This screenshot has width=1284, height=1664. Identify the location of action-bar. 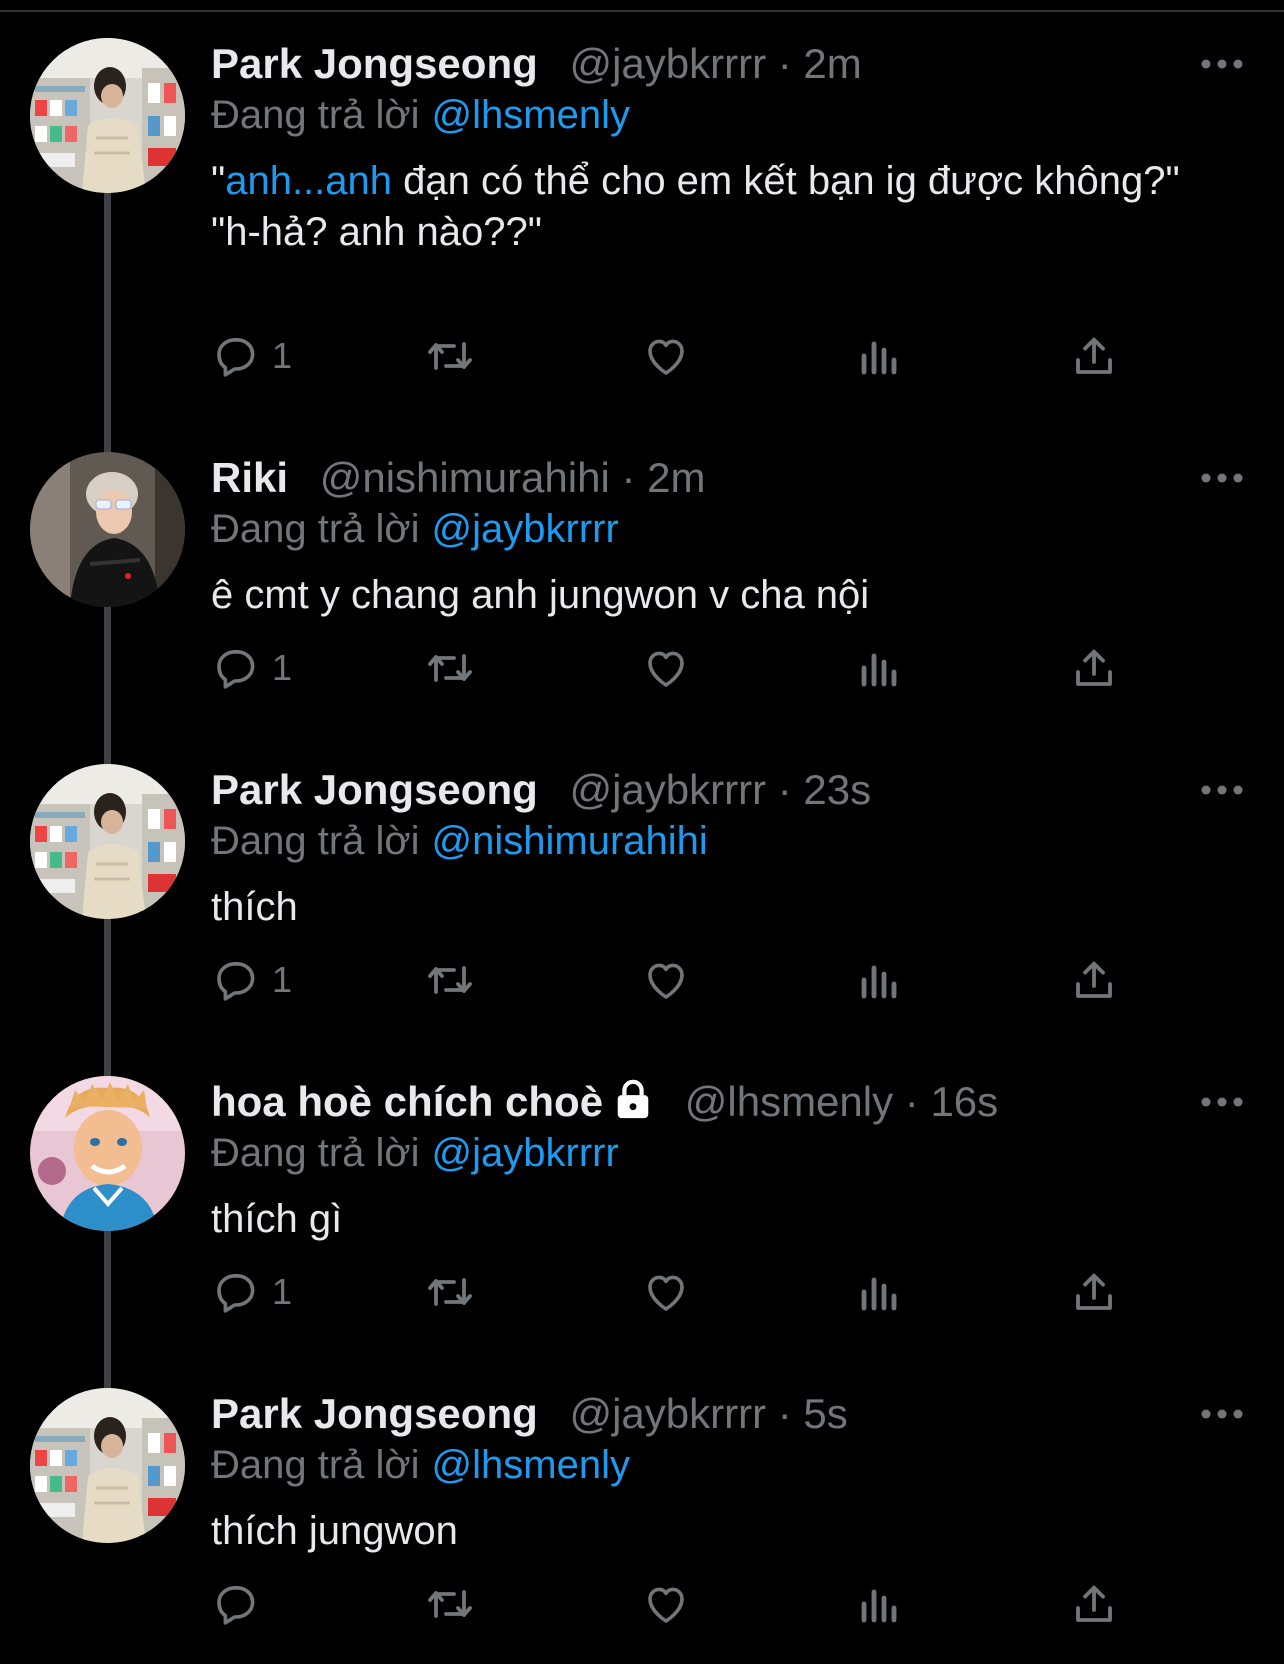
(642, 1604).